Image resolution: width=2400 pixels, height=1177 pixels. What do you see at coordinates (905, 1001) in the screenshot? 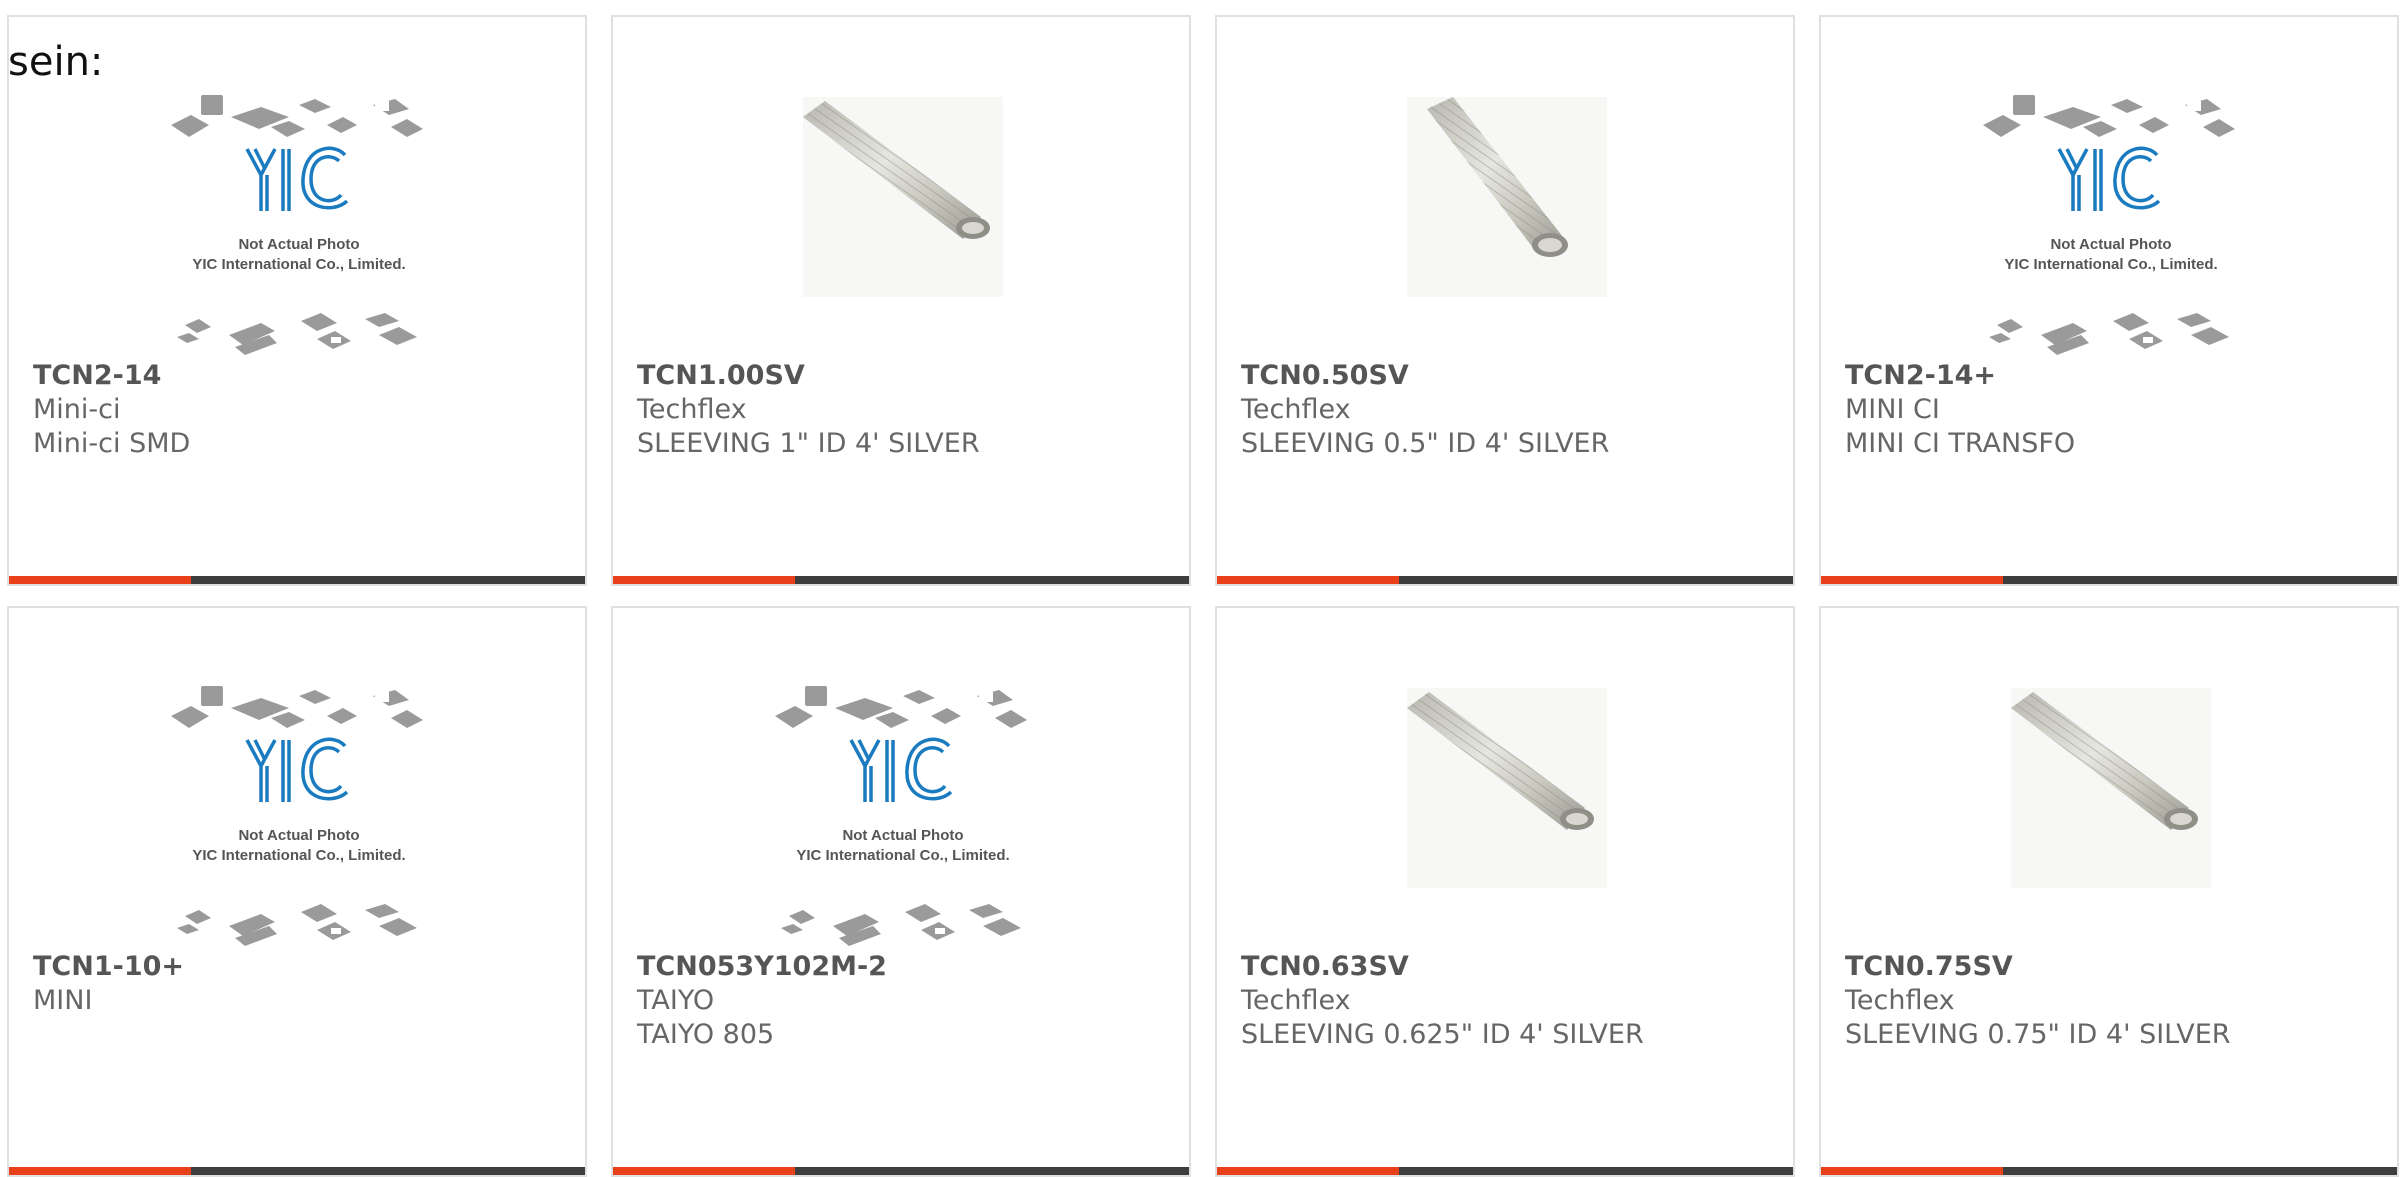
I see `product-info: TCN053Y102M-2 TAIYO TAIYO 805` at bounding box center [905, 1001].